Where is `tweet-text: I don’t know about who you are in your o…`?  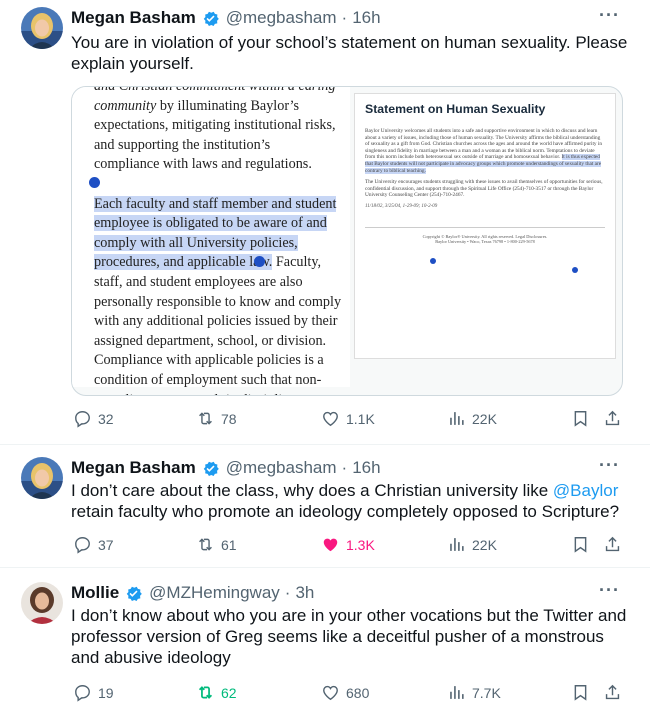 tweet-text: I don’t know about who you are in your o… is located at coordinates (349, 636).